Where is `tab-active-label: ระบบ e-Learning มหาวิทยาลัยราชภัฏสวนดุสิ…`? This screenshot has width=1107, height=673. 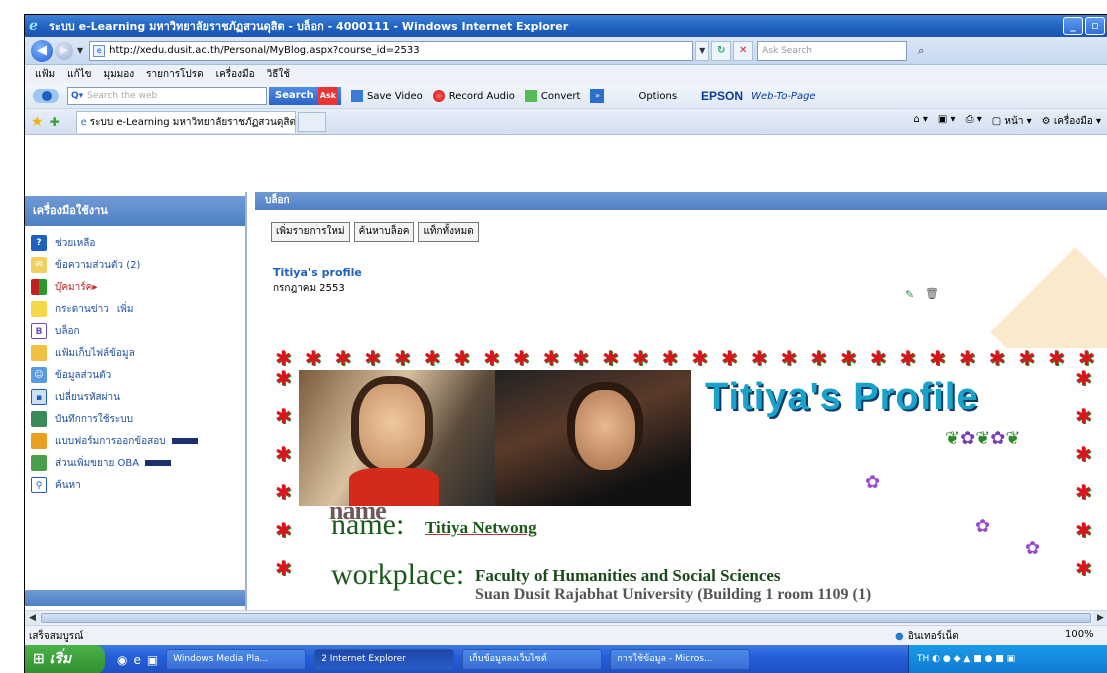
tab-active-label: ระบบ e-Learning มหาวิทยาลัยราชภัฏสวนดุสิ… is located at coordinates (192, 122).